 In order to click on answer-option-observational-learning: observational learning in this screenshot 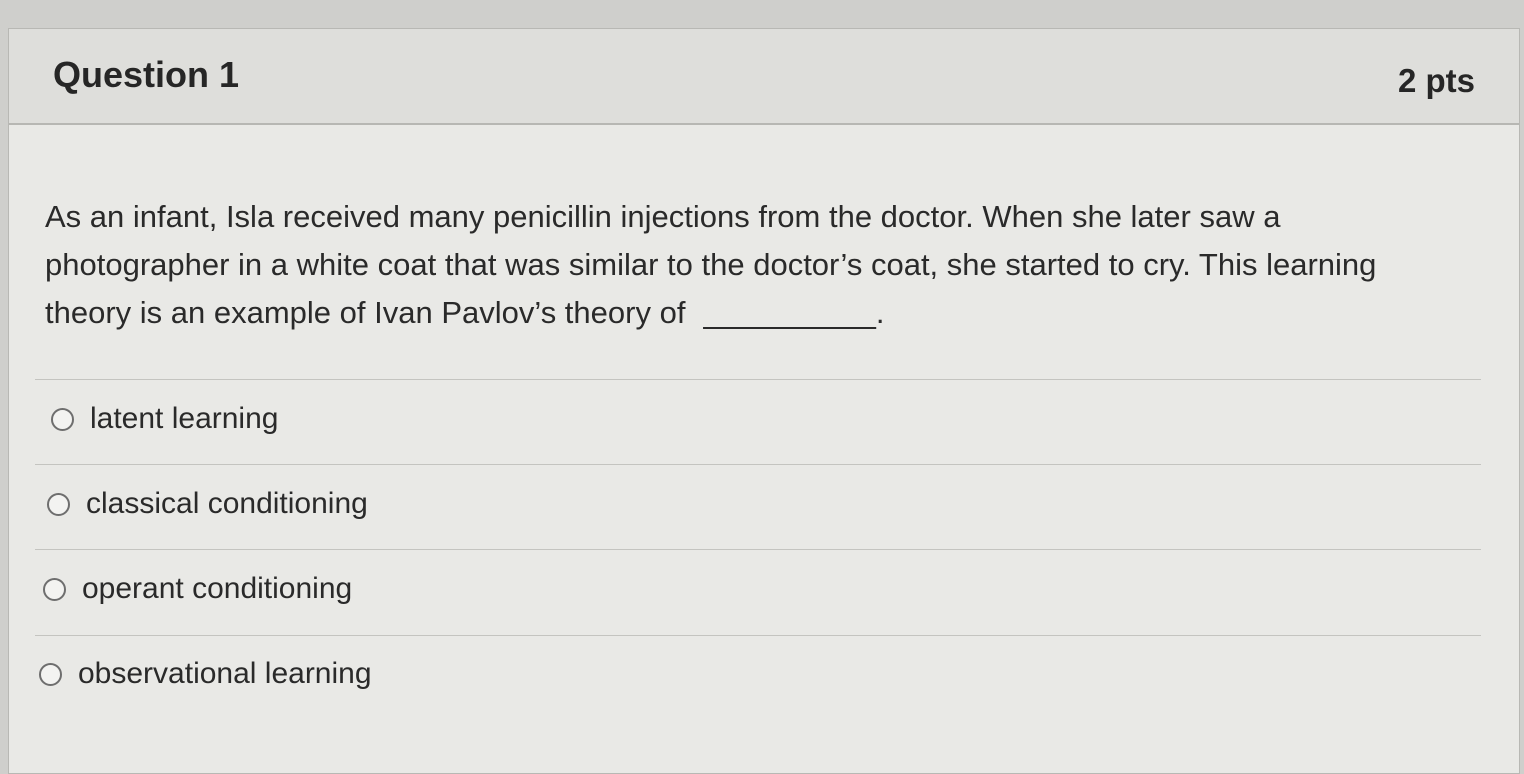, I will do `click(205, 674)`.